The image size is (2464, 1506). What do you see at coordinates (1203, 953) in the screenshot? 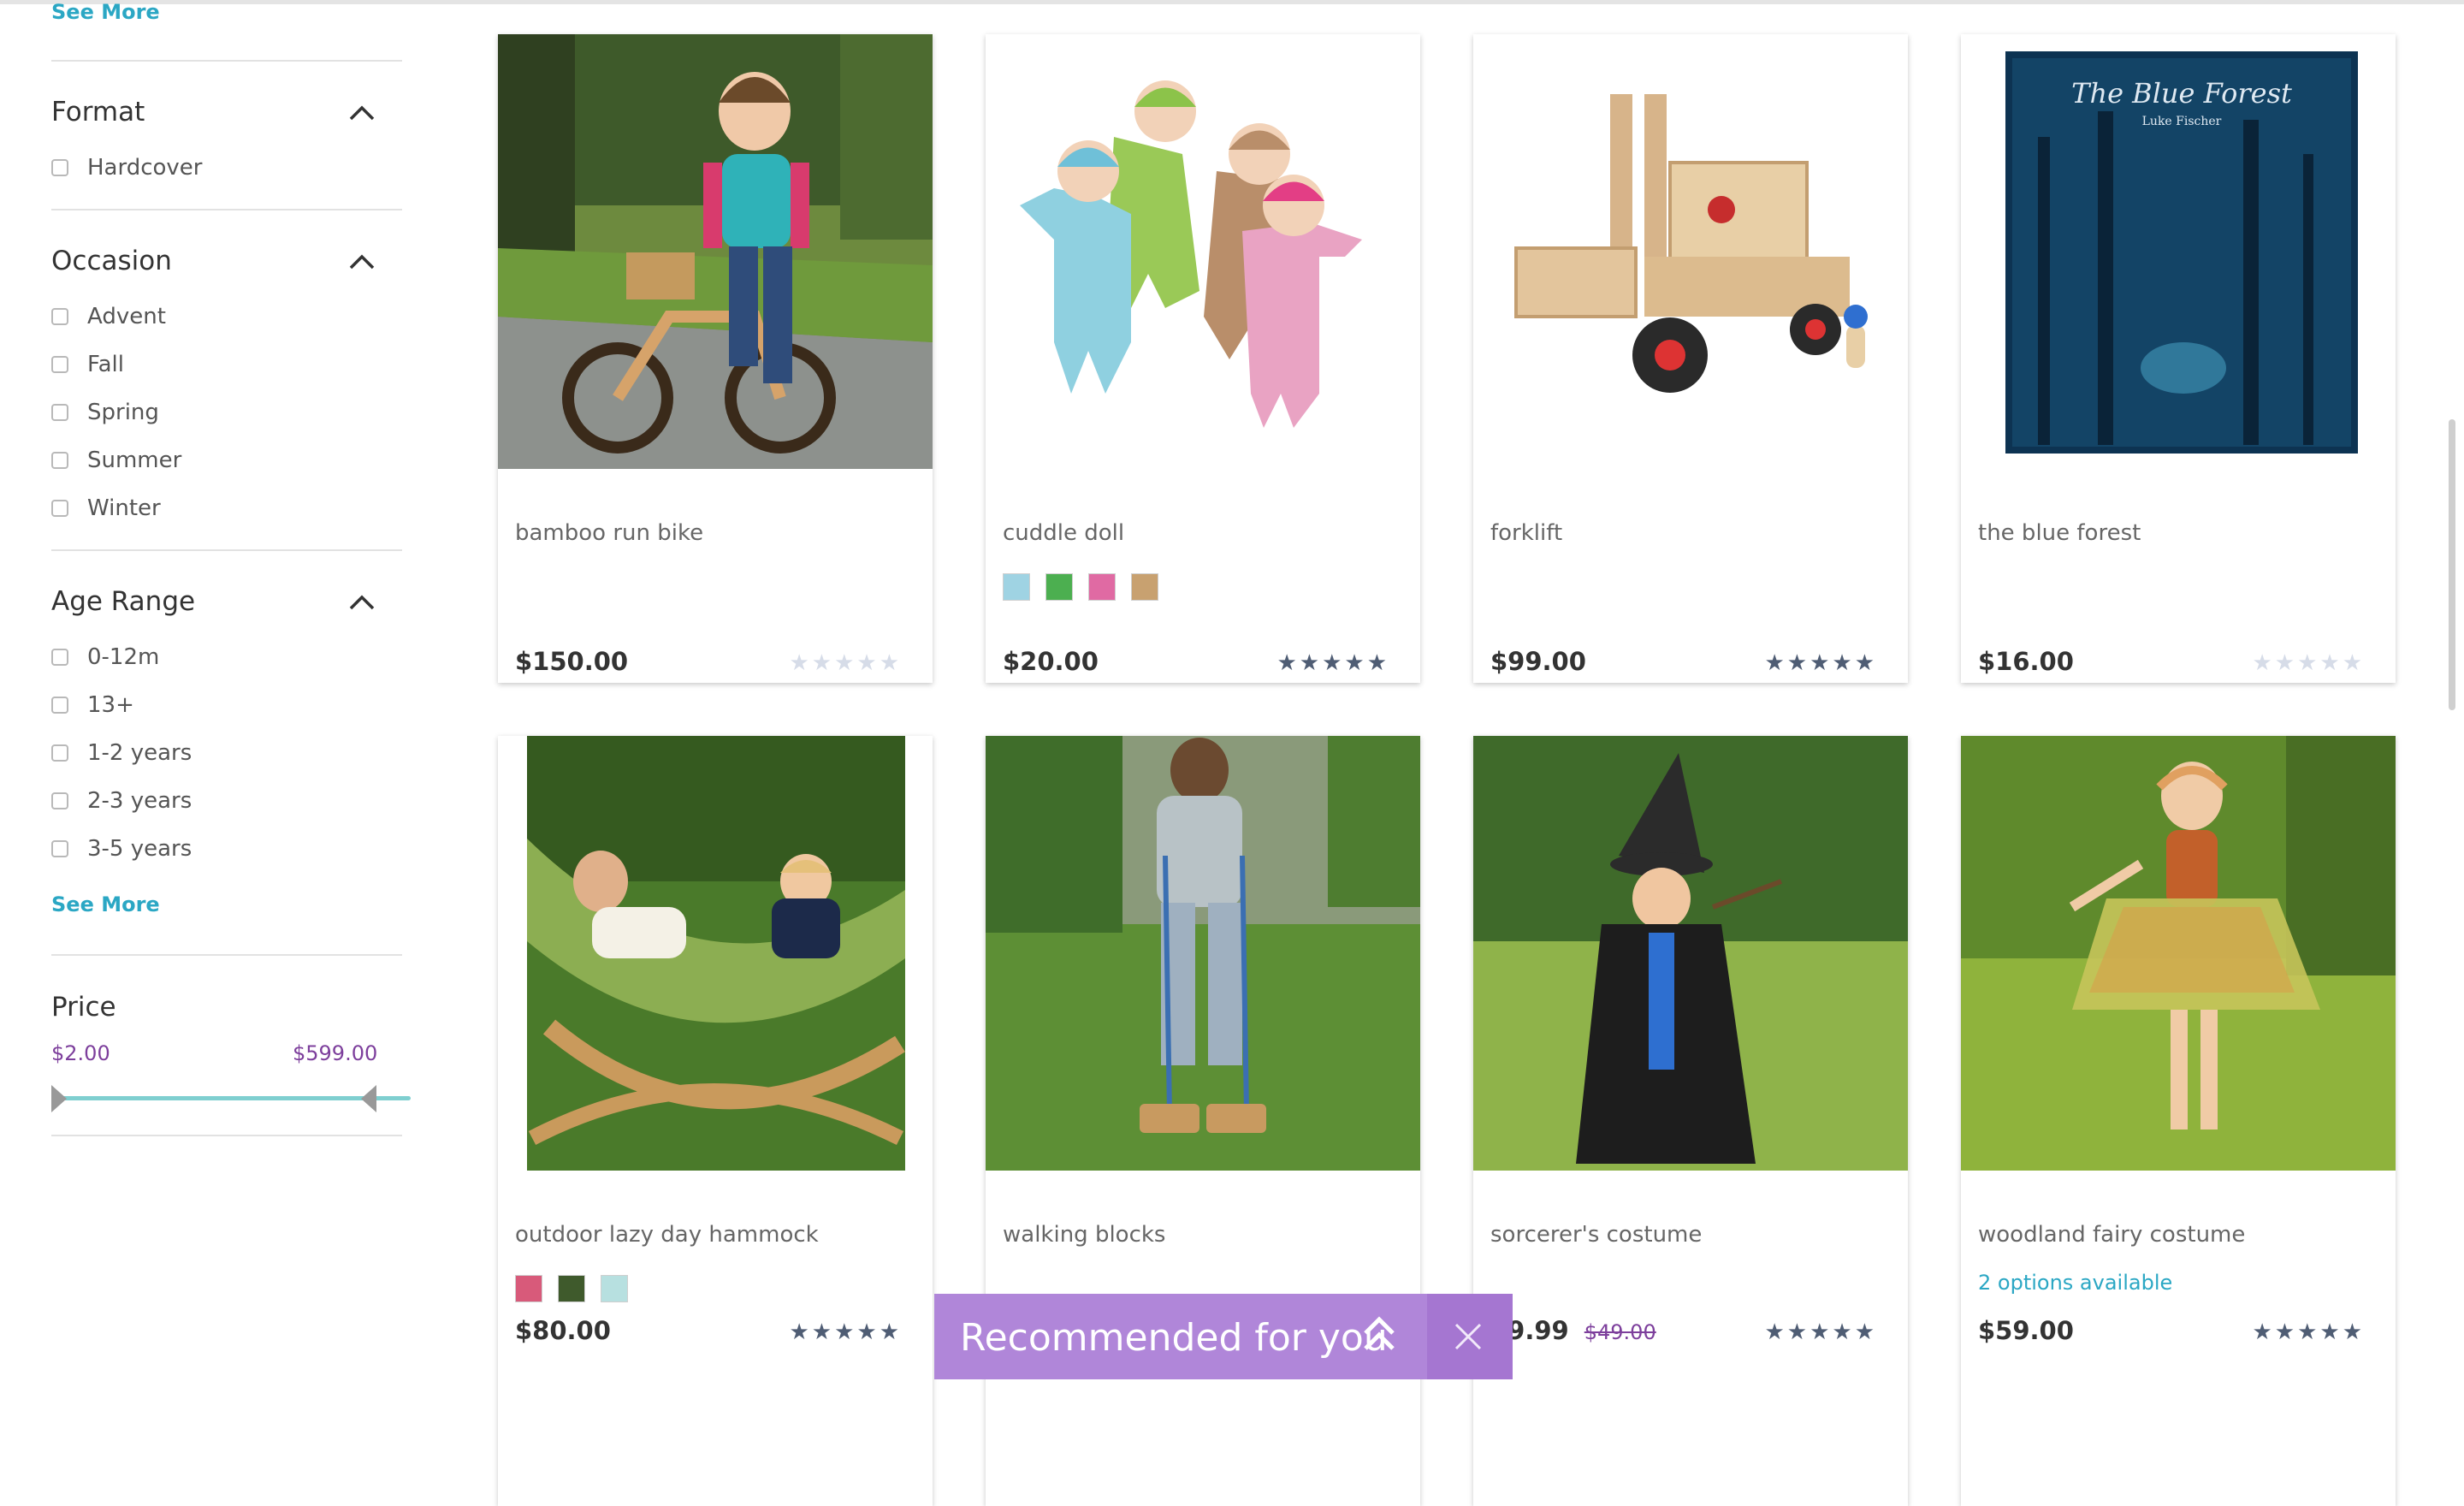
I see `product-image-walking-blocks` at bounding box center [1203, 953].